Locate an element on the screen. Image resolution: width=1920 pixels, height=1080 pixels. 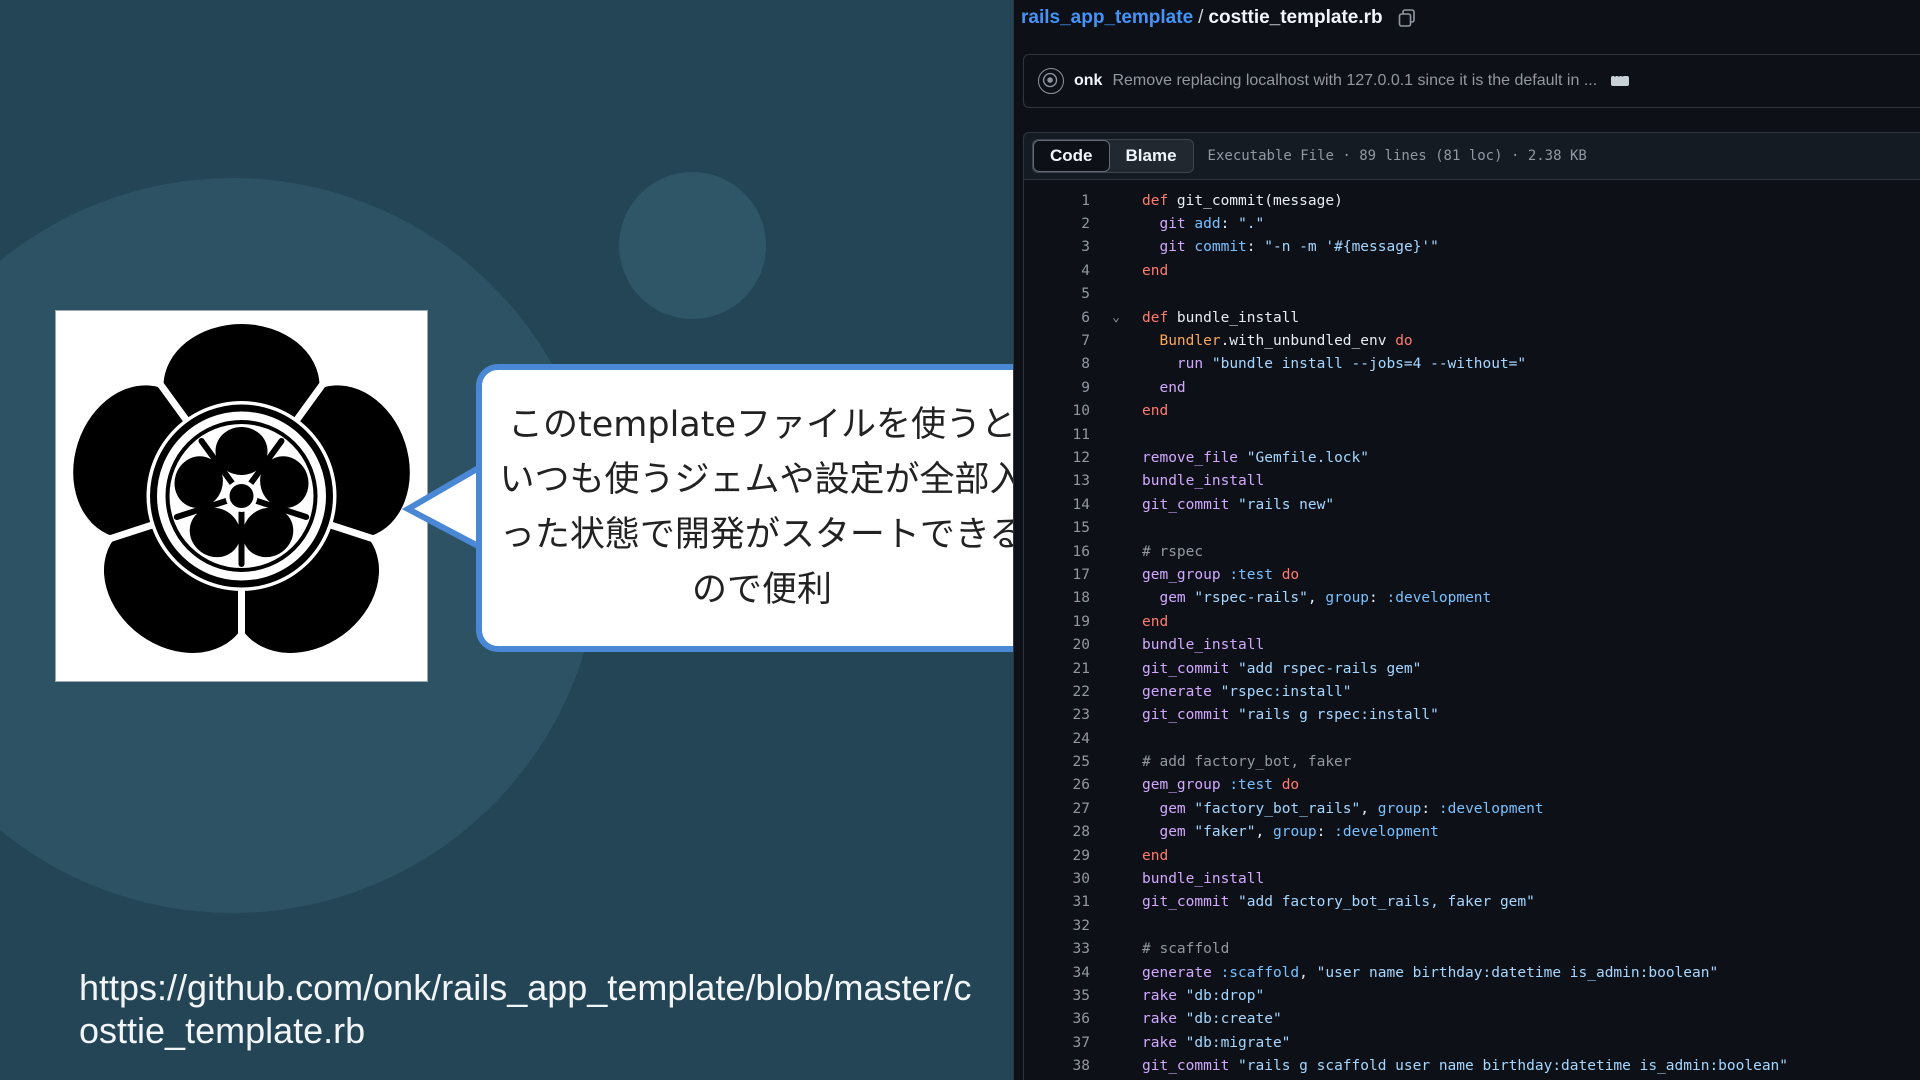
code-line: 16 # rspec is located at coordinates (1472, 551).